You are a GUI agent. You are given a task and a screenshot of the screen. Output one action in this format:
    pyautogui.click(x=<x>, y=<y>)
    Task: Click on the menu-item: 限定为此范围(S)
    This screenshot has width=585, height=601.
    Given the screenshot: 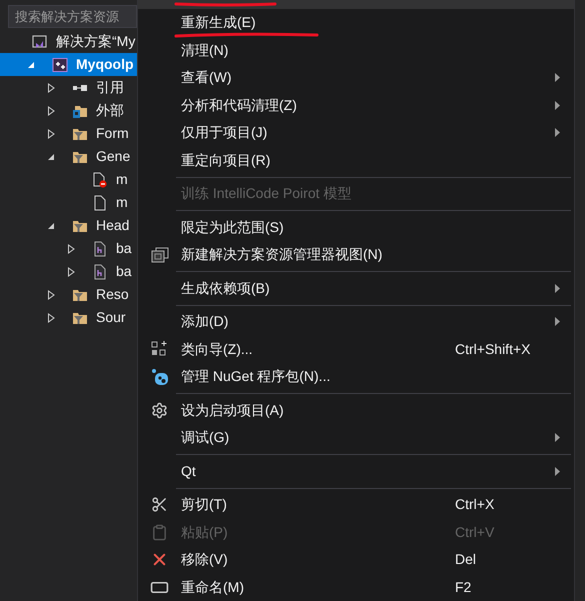 What is the action you would take?
    pyautogui.click(x=356, y=227)
    